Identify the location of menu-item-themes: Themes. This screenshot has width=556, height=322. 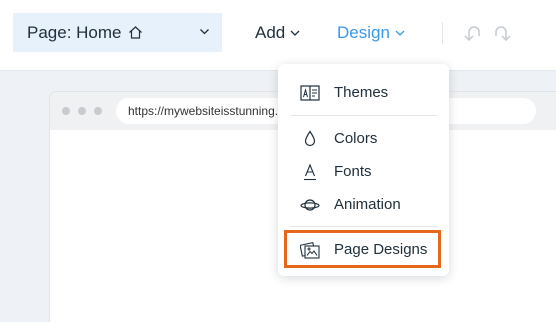
(363, 93).